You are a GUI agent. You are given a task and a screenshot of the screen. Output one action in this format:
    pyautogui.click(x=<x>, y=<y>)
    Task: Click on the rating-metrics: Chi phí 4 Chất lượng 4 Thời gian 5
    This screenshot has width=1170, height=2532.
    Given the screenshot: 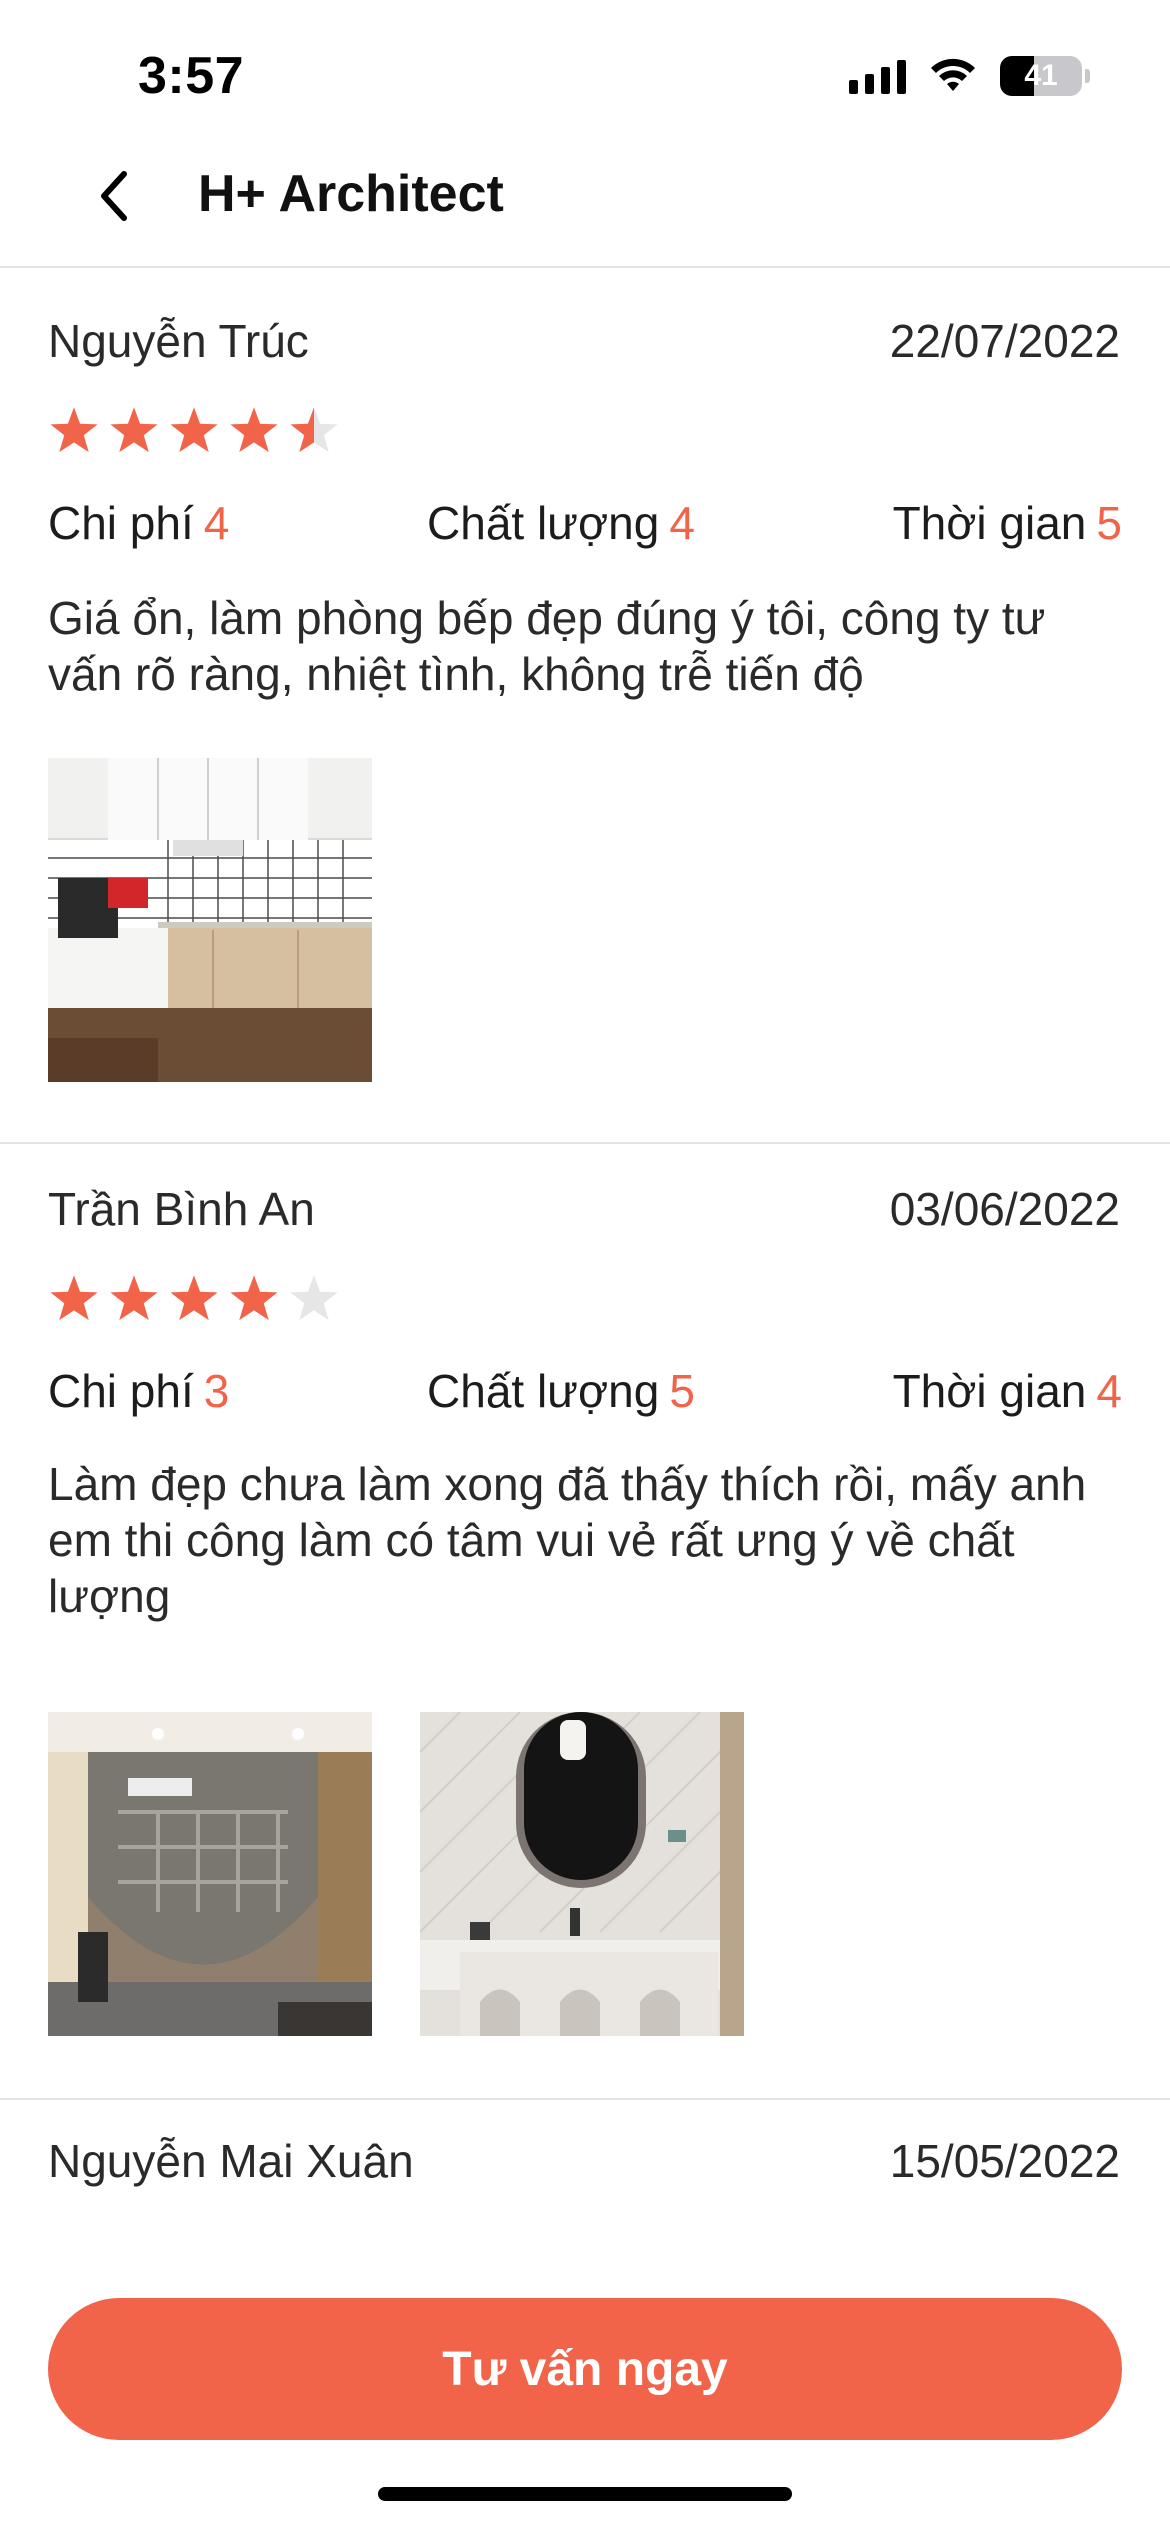 What is the action you would take?
    pyautogui.click(x=585, y=523)
    